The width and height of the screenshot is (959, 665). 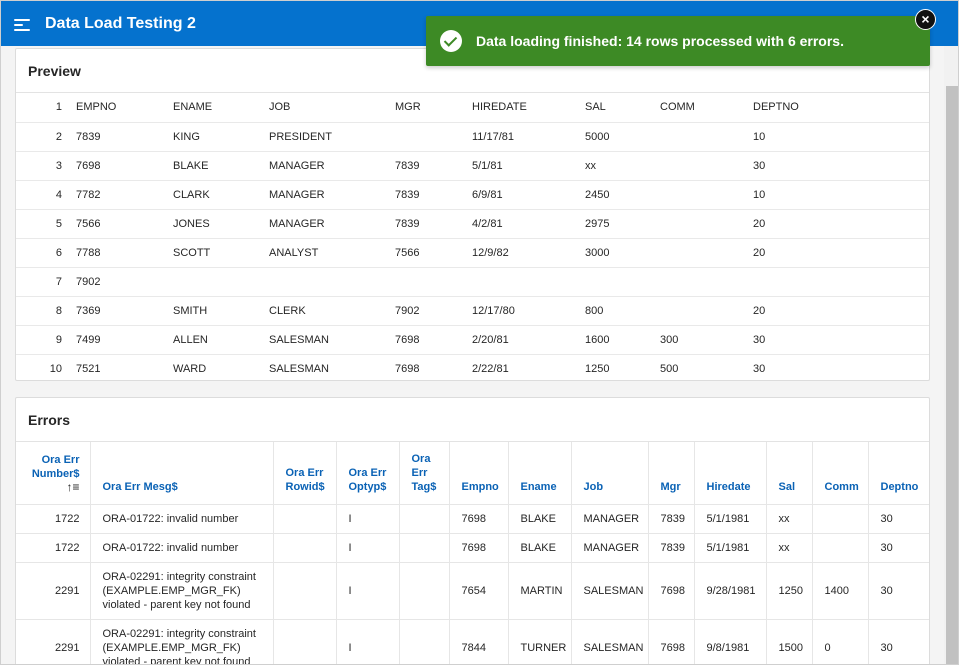 I want to click on error-cell: 7839, so click(x=671, y=548).